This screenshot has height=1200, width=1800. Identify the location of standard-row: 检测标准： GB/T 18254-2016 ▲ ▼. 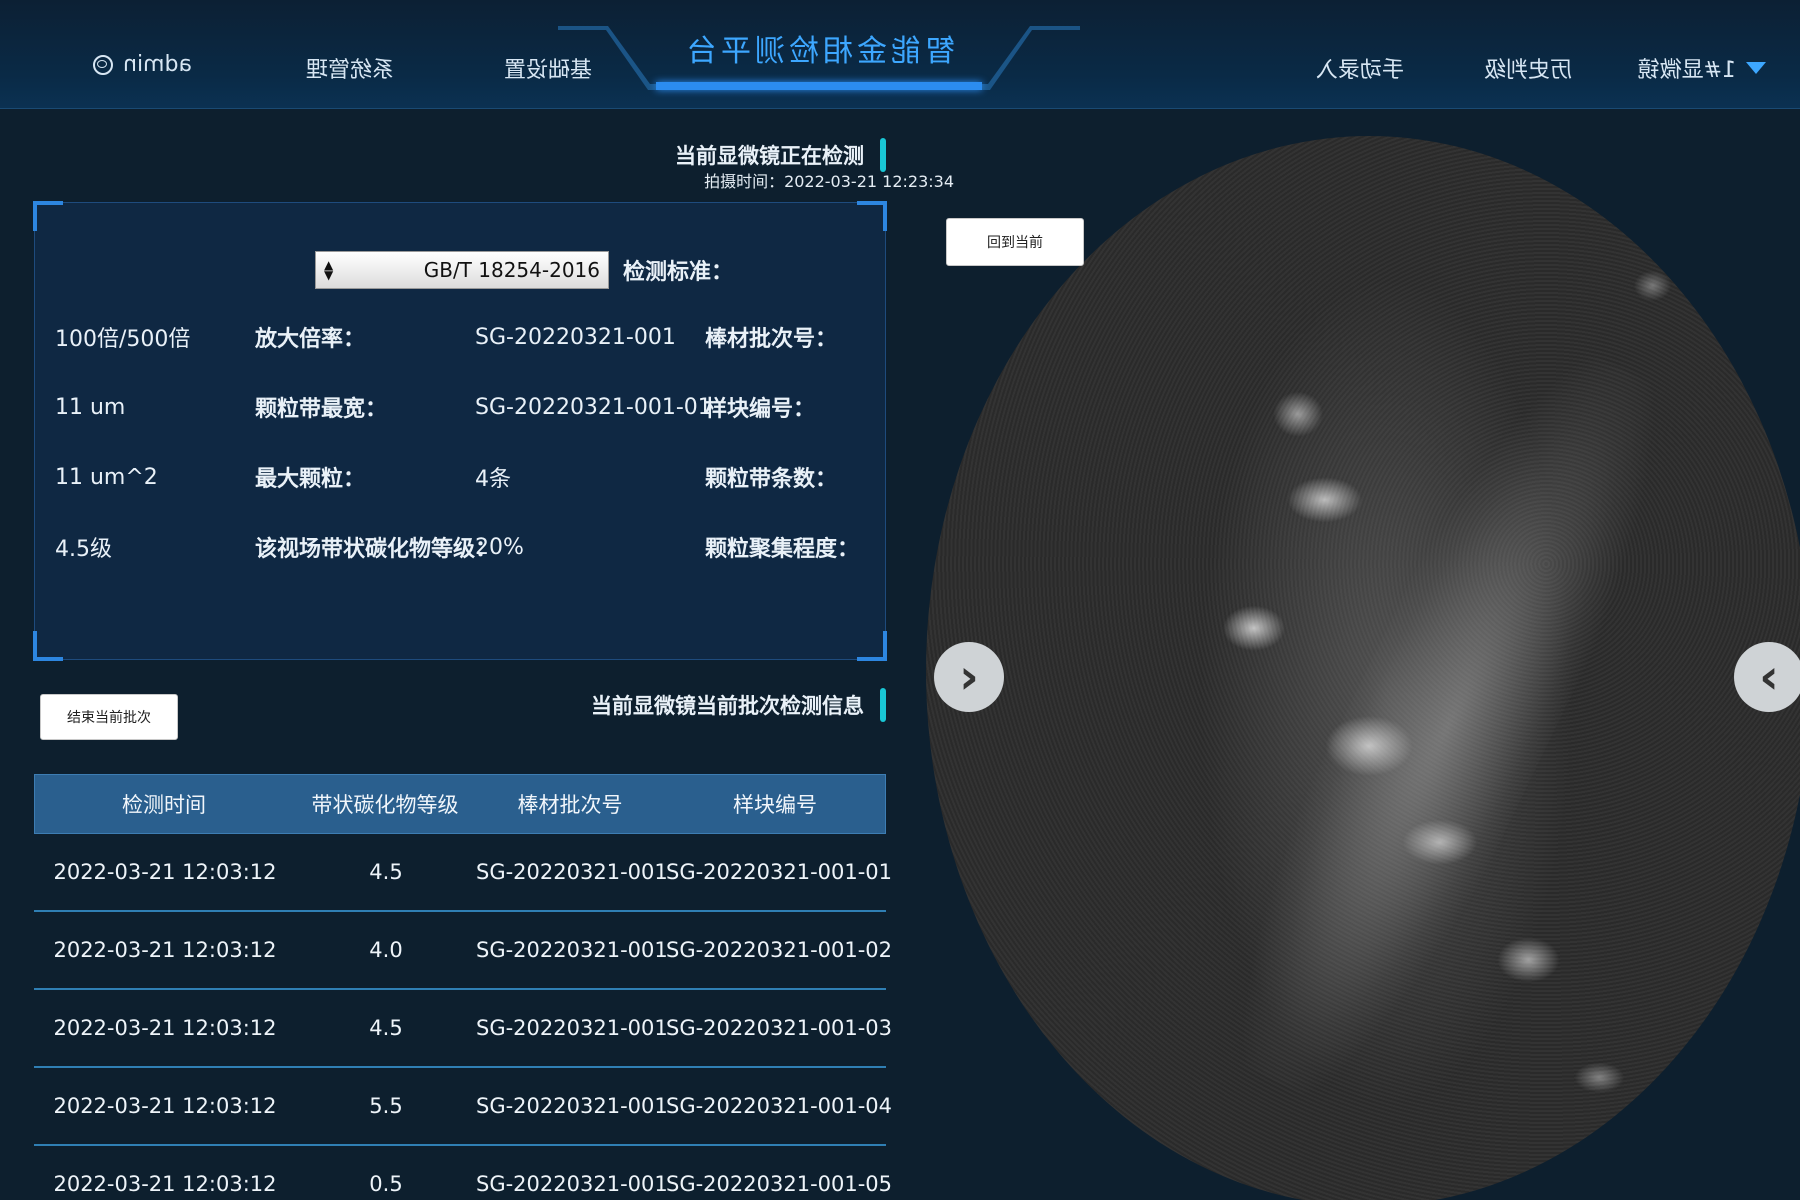
(523, 270).